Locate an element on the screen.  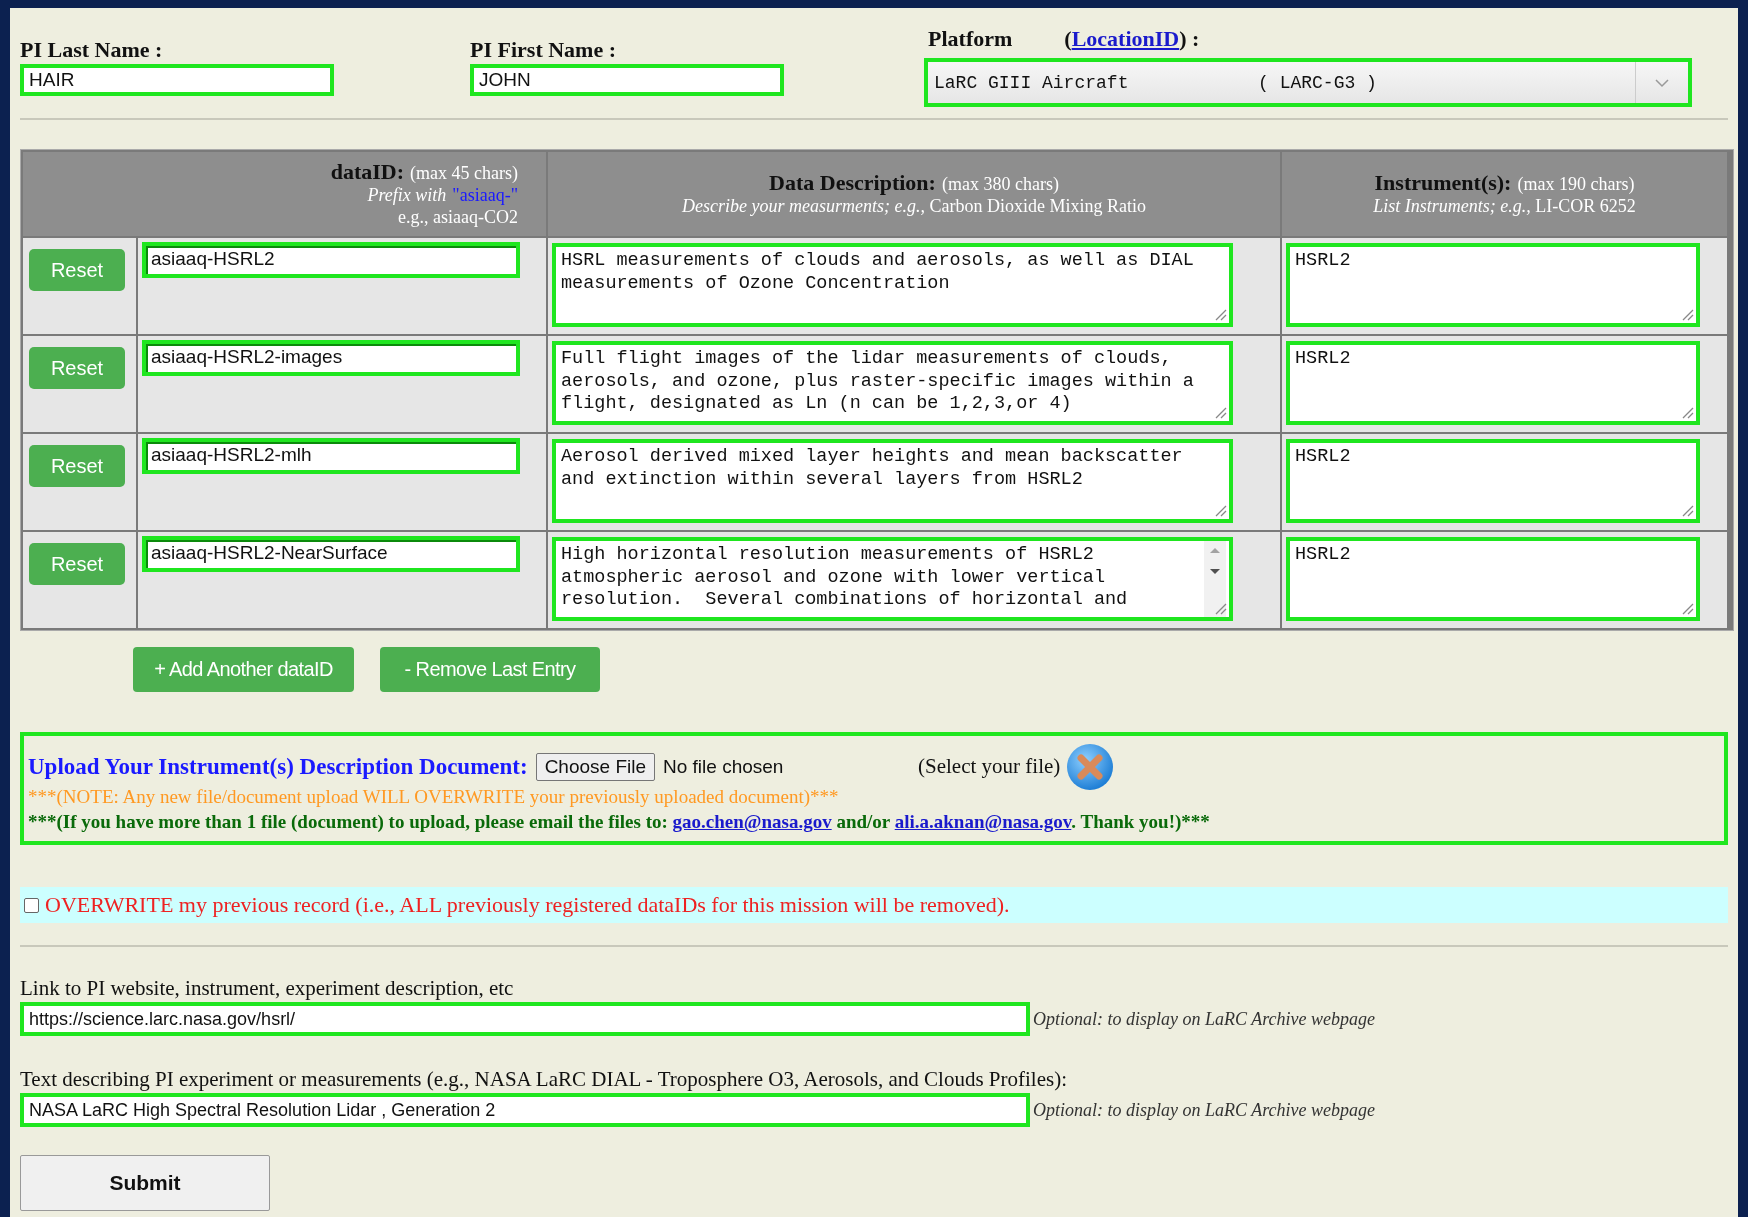
email-note-text: ***(If you have more than 1 file (document) to upload, please email the files to: gao.chen@nasa.gov and/or ali.a.aknan@nasa.gov. Thank you!)*** is located at coordinates (619, 822).